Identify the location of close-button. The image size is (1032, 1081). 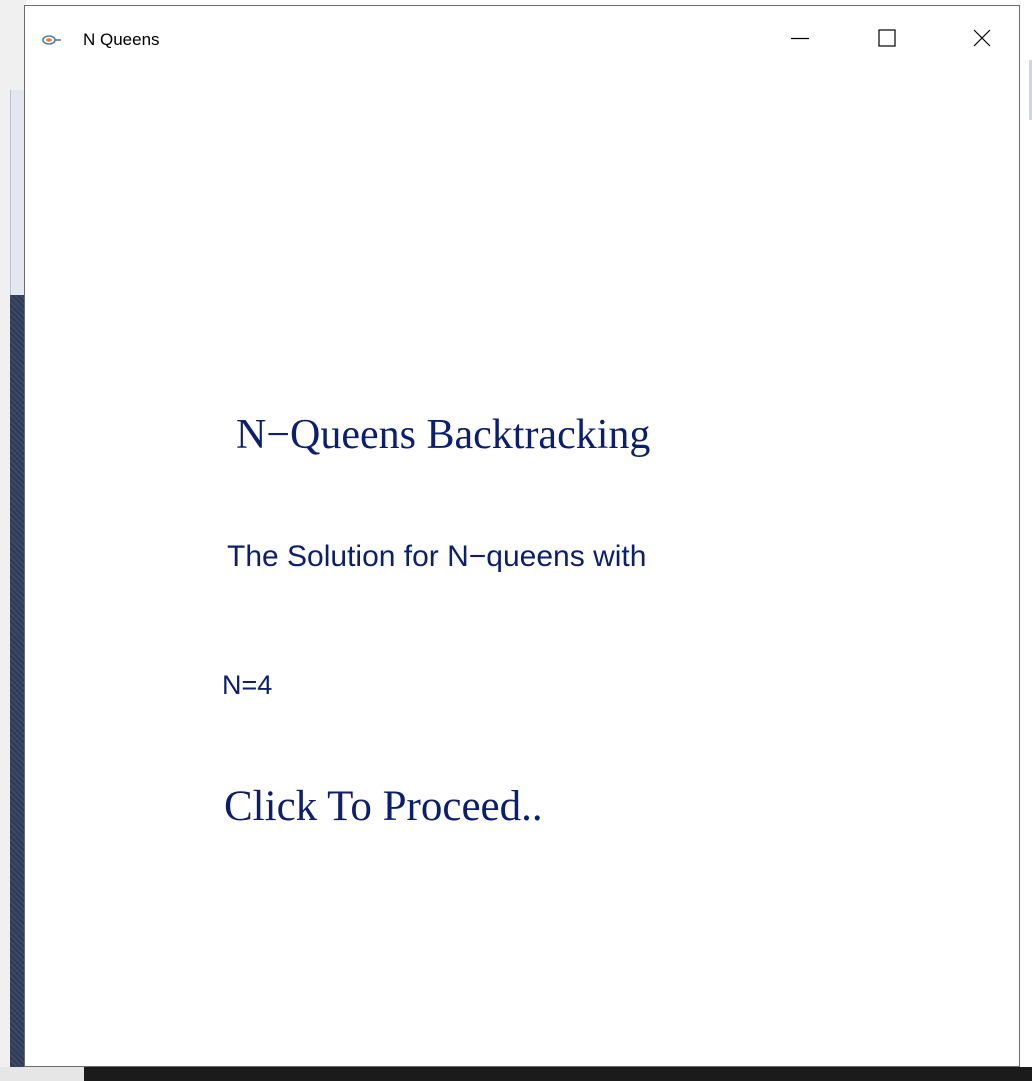
(982, 38).